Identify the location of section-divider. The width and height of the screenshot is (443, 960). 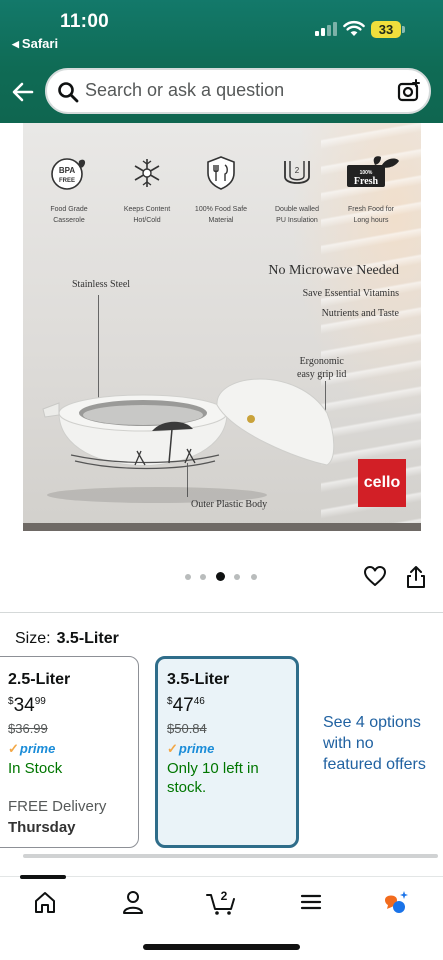
(221, 612).